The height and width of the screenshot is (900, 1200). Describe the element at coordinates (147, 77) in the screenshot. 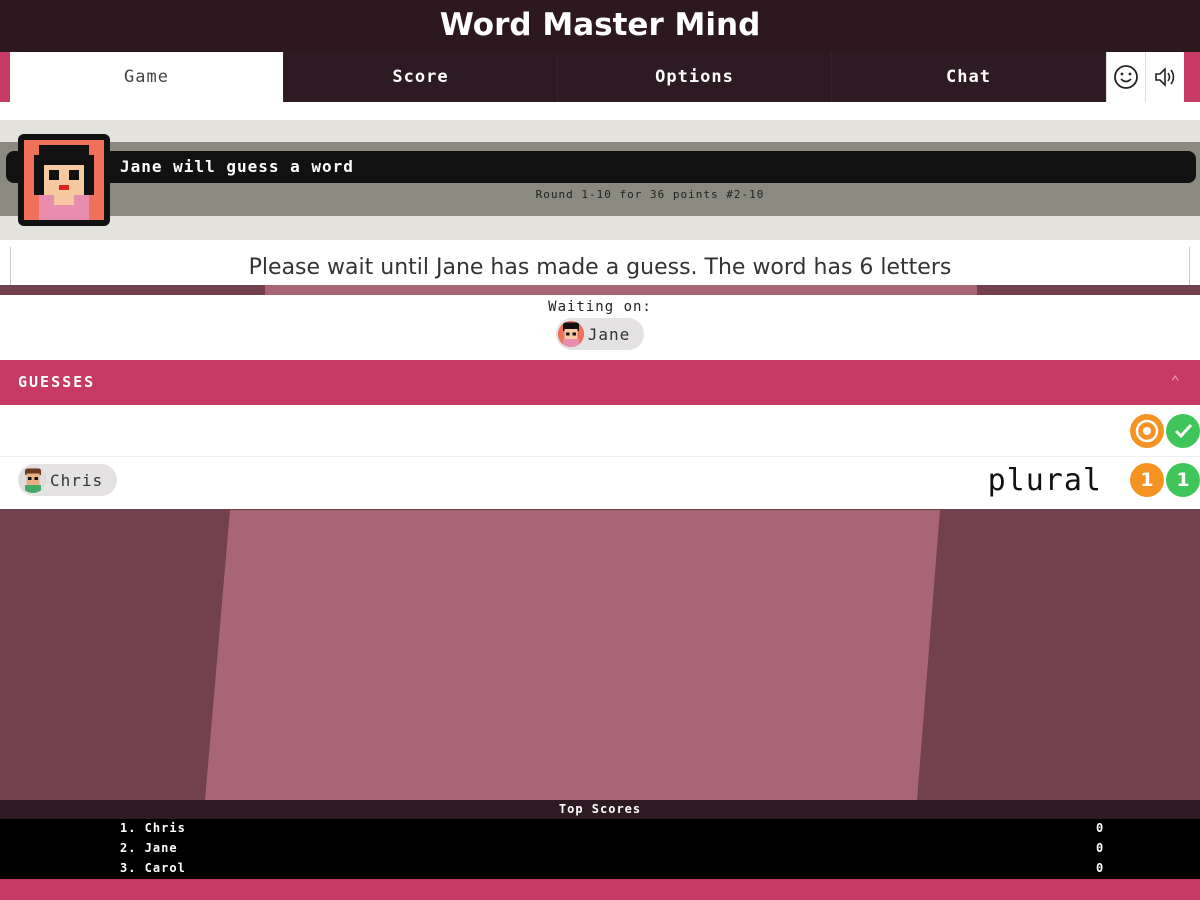

I see `tab-game: Game` at that location.